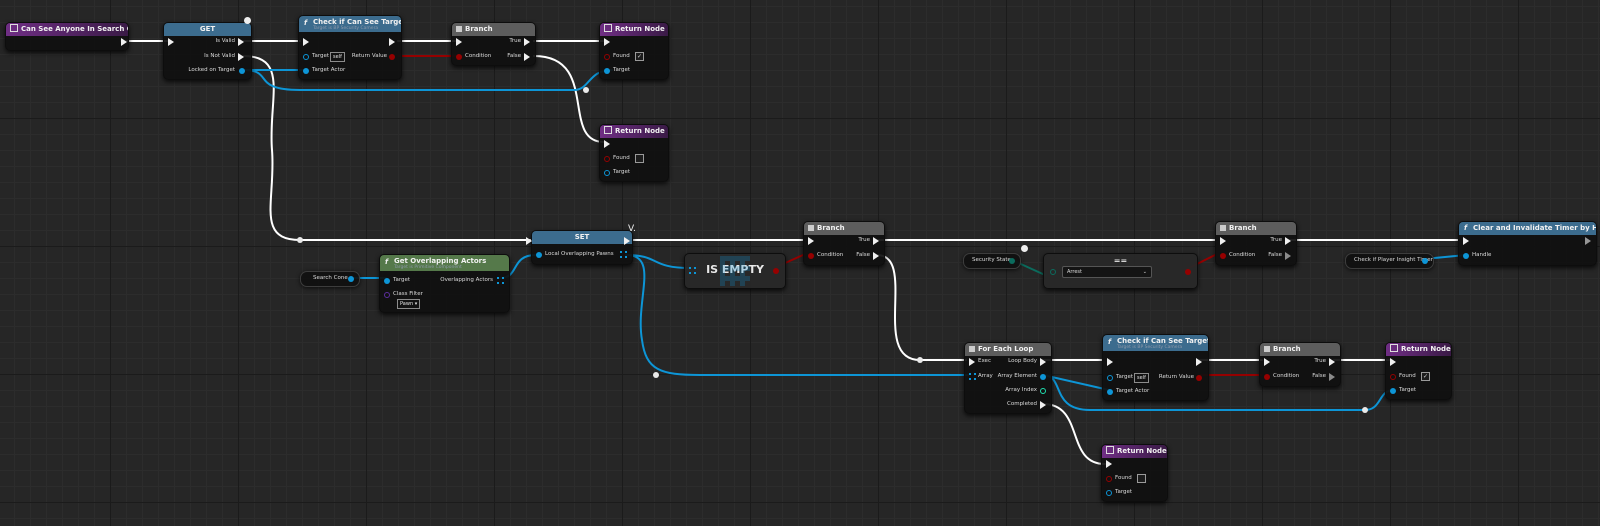  What do you see at coordinates (692, 270) in the screenshot?
I see `array-in-pin` at bounding box center [692, 270].